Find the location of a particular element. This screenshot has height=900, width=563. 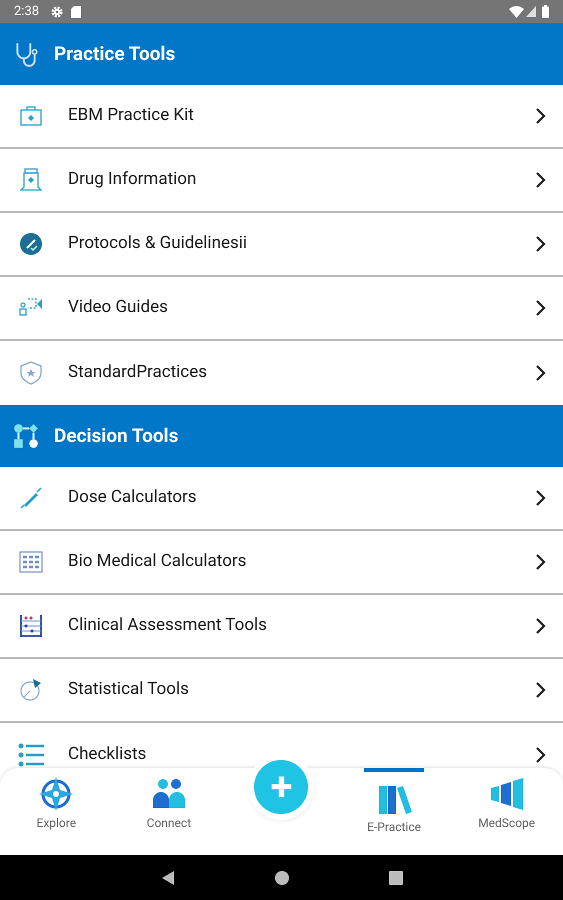

signal-icon is located at coordinates (531, 11).